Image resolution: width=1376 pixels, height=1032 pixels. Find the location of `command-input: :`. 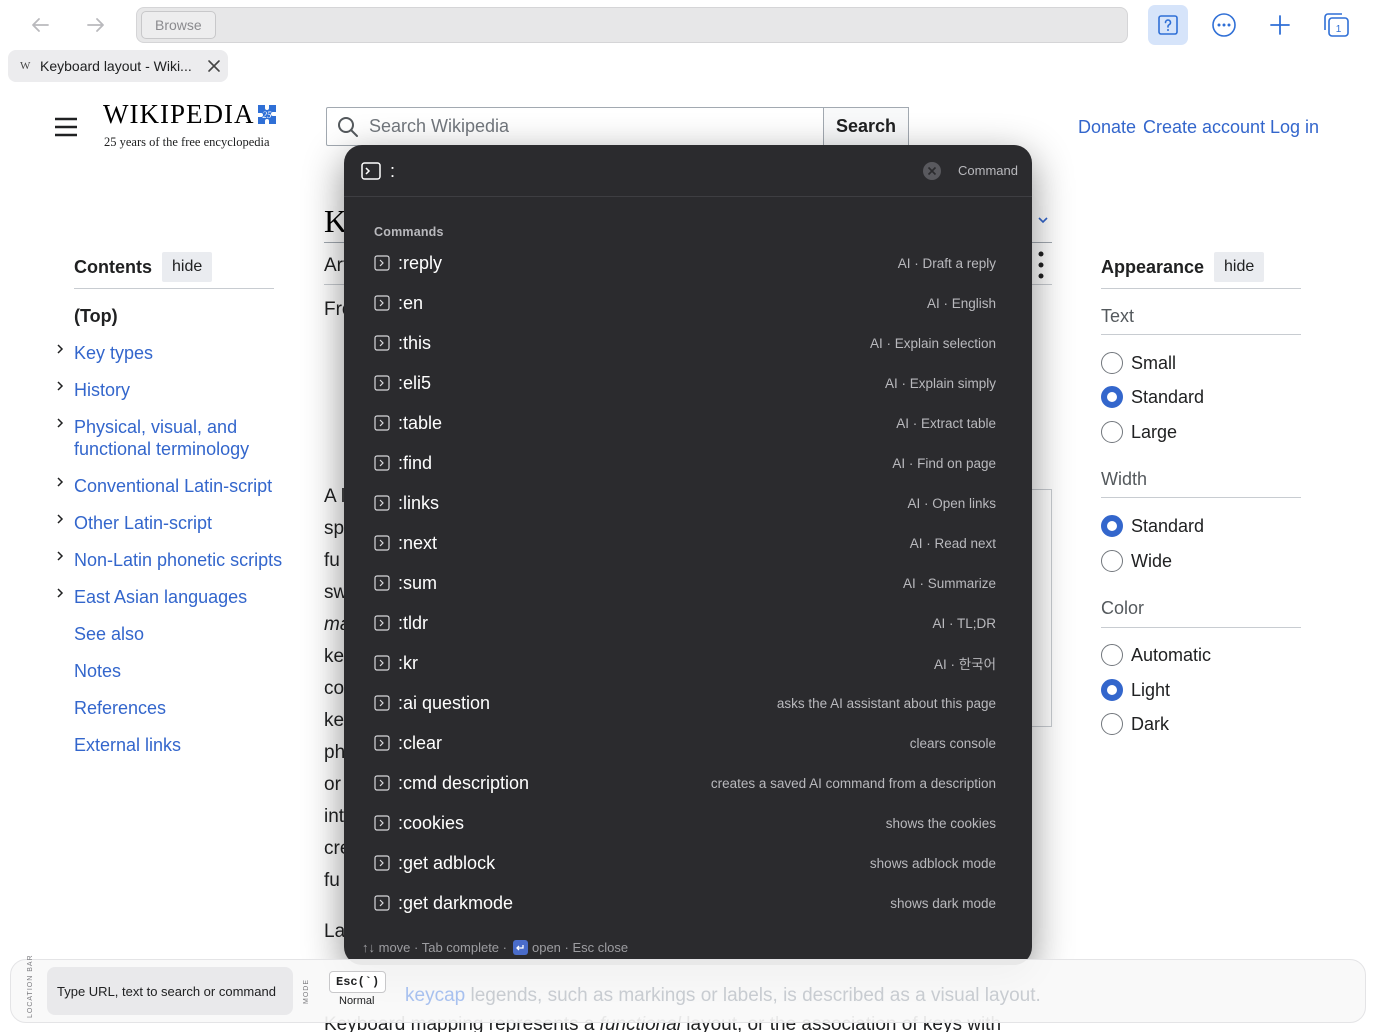

command-input: : is located at coordinates (392, 171).